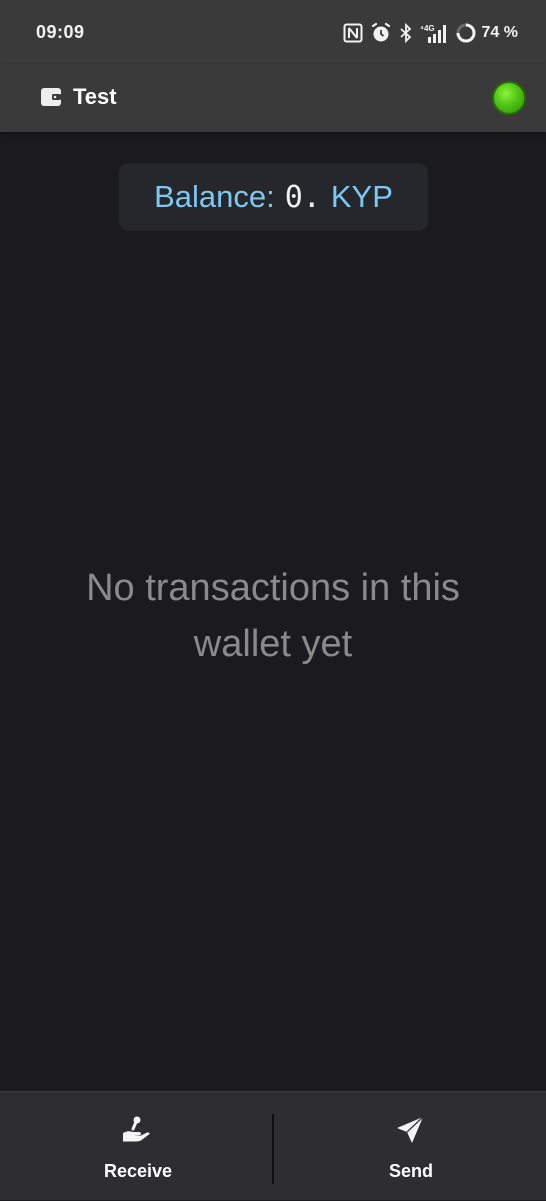  What do you see at coordinates (214, 196) in the screenshot?
I see `balance-label: Balance:` at bounding box center [214, 196].